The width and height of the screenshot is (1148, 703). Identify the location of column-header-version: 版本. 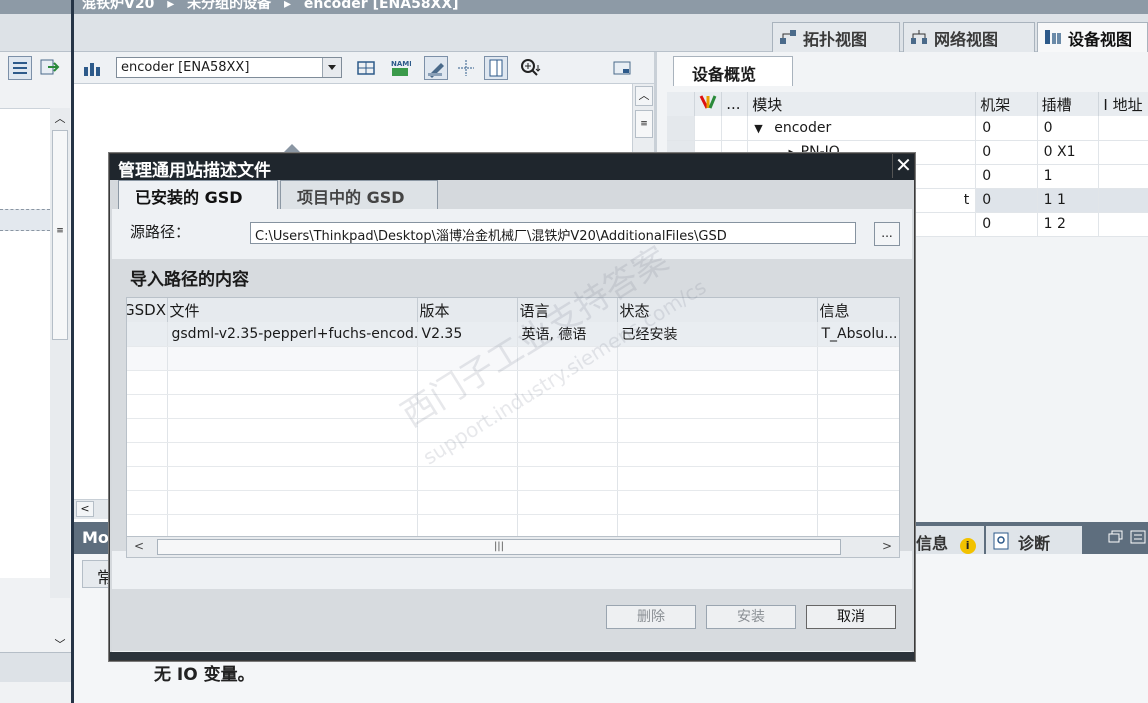
(467, 310).